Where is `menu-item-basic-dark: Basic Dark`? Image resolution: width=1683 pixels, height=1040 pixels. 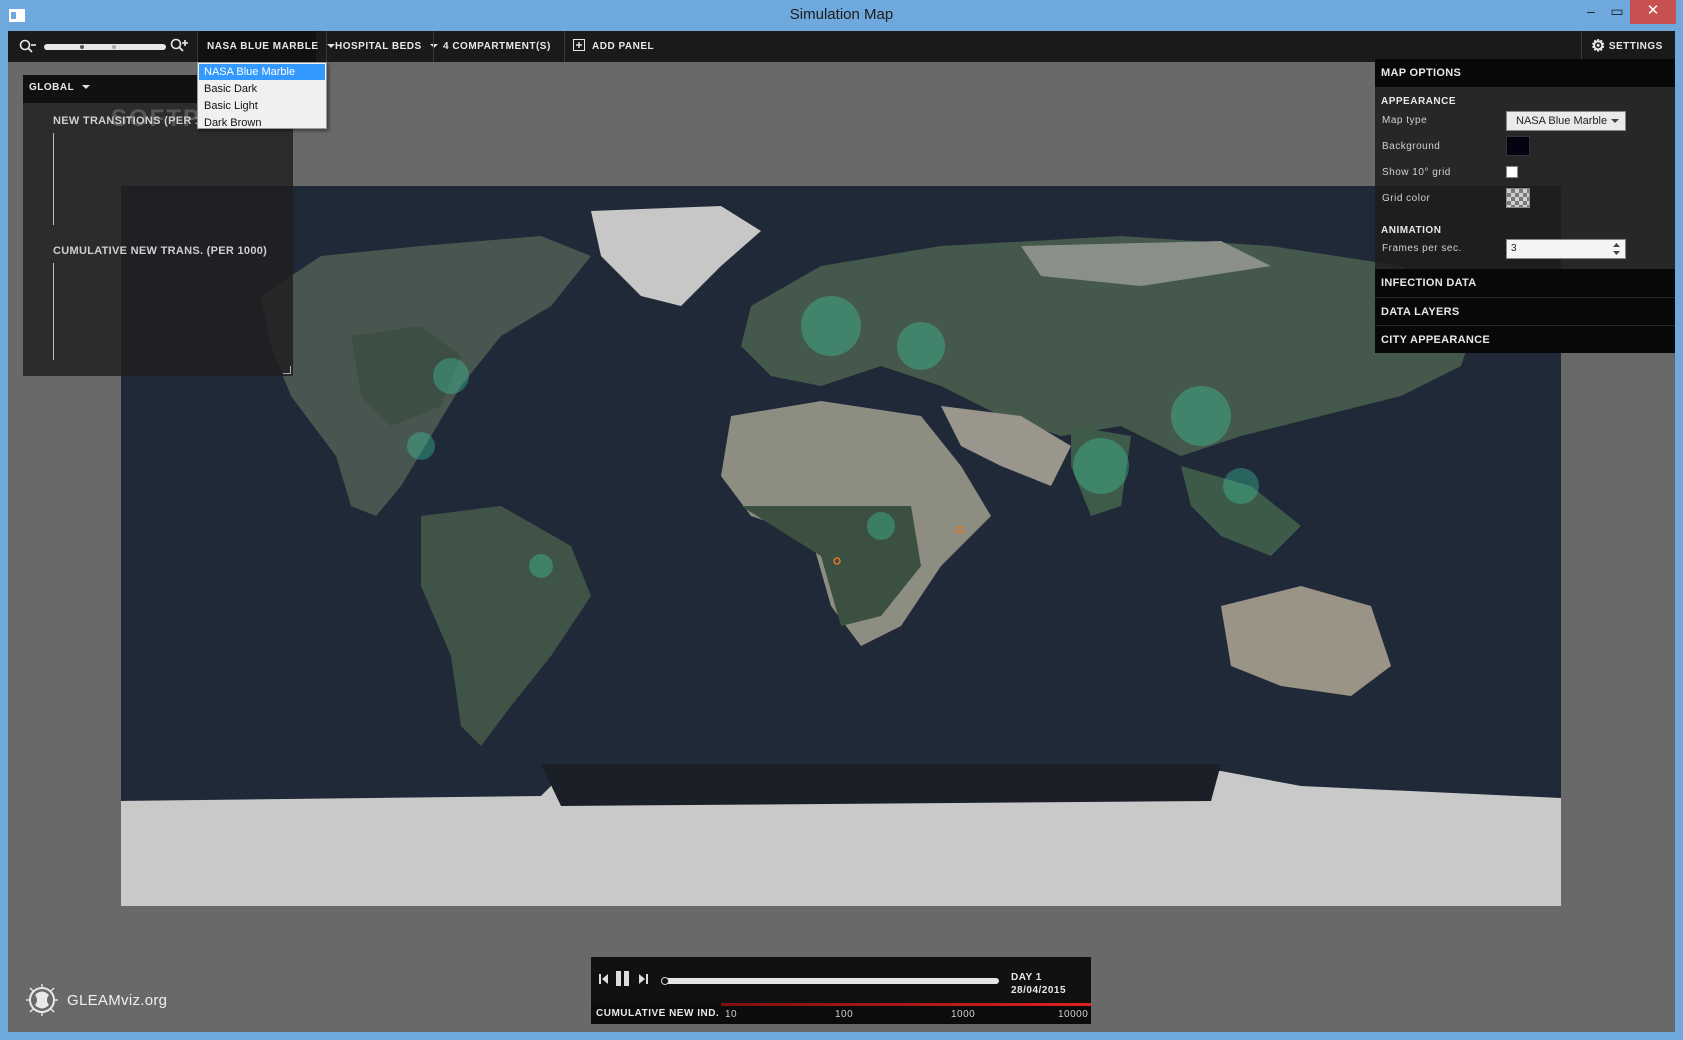
menu-item-basic-dark: Basic Dark is located at coordinates (262, 89).